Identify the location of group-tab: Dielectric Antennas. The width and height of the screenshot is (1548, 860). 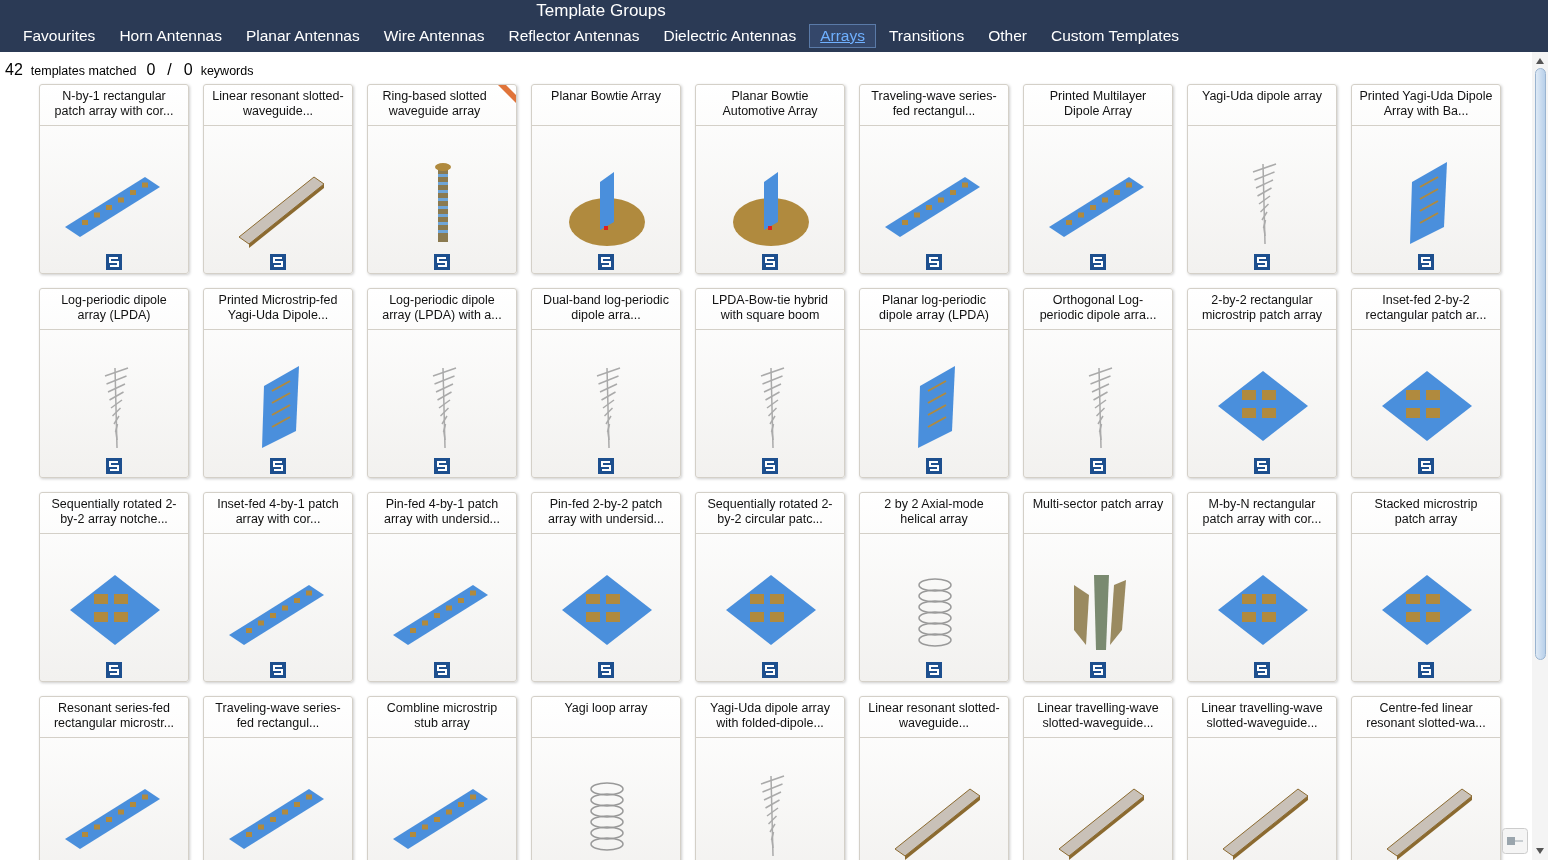
(730, 36).